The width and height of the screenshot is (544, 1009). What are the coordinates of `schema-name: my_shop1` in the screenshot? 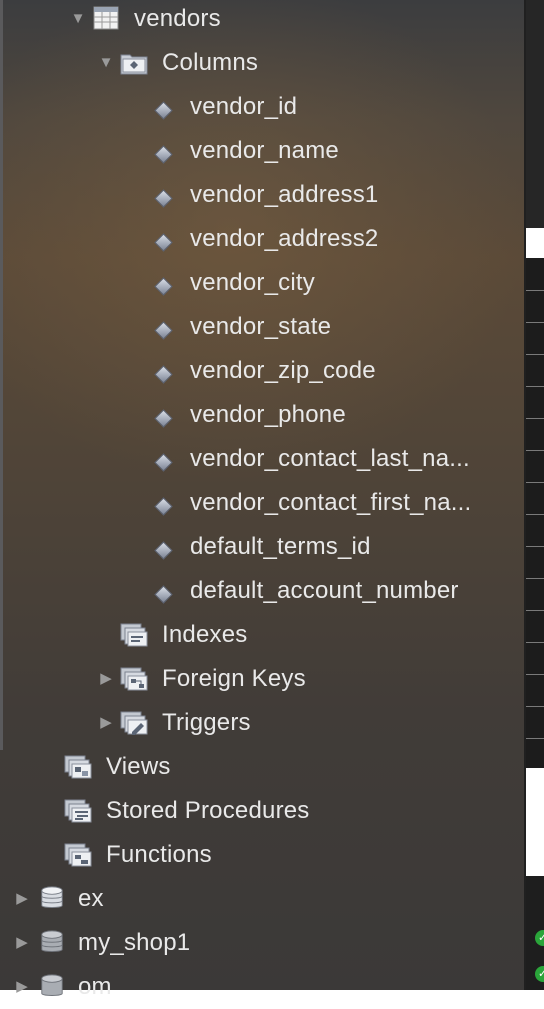 It's located at (134, 942).